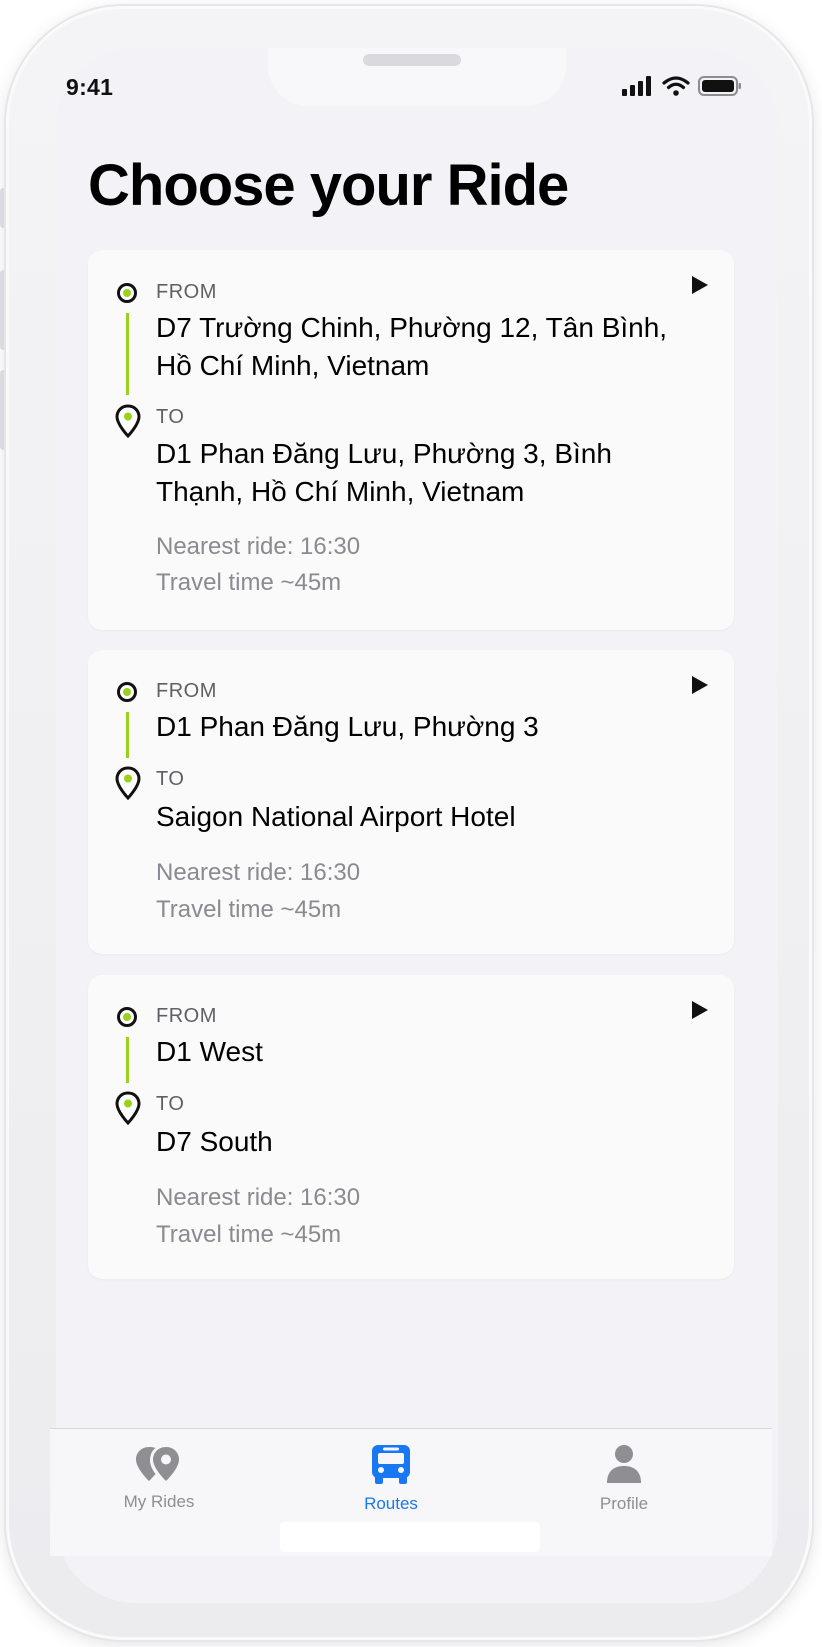  I want to click on tab-profile: Profile, so click(624, 1478).